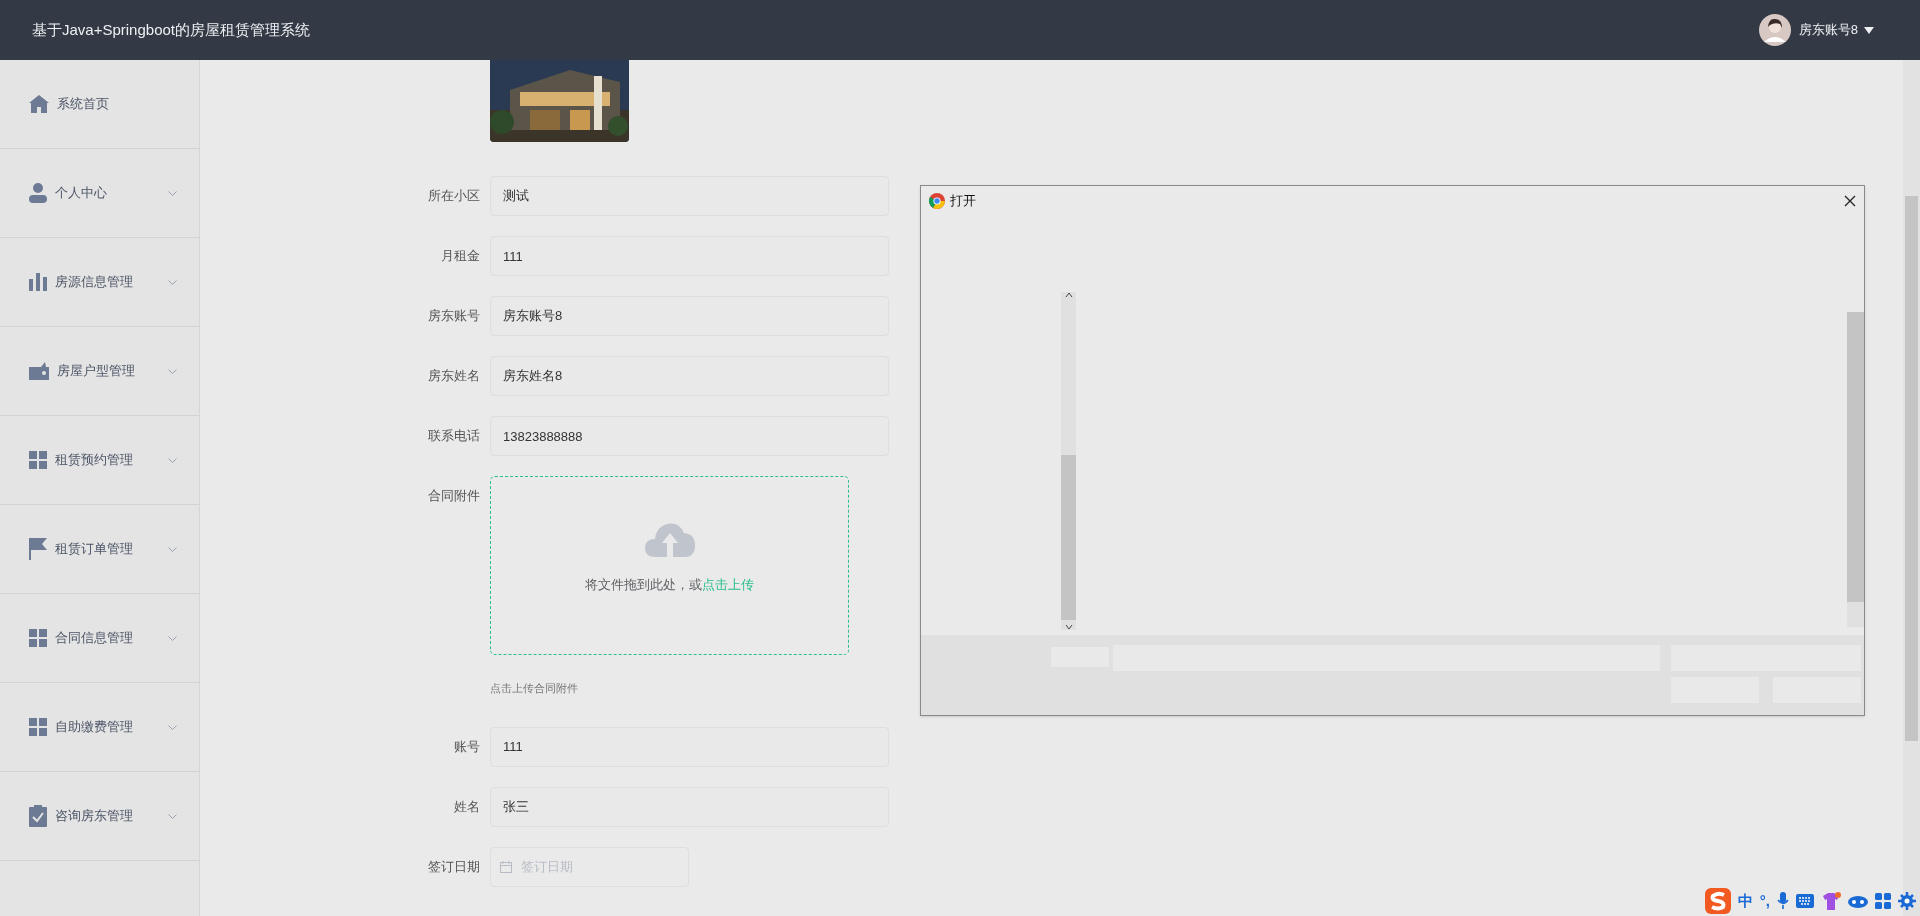 The height and width of the screenshot is (916, 1920). Describe the element at coordinates (94, 816) in the screenshot. I see `menu-label: 咨询房东管理` at that location.